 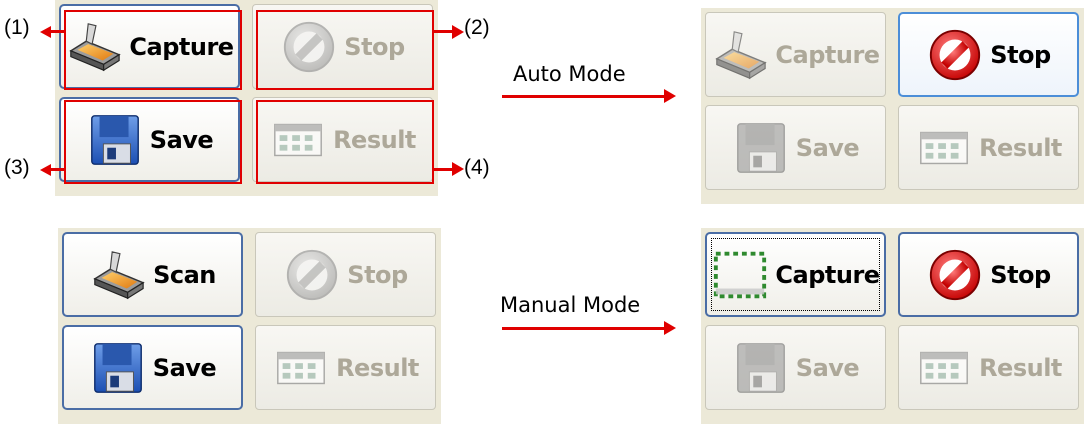 What do you see at coordinates (17, 167) in the screenshot?
I see `callout-3: (3)` at bounding box center [17, 167].